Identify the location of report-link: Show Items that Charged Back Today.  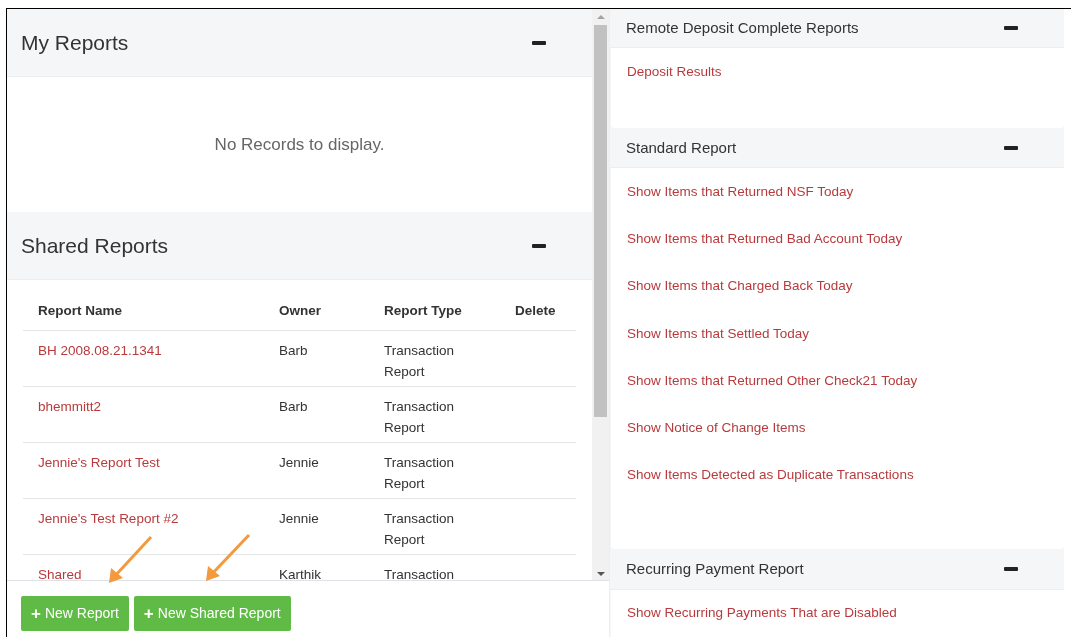
(740, 286).